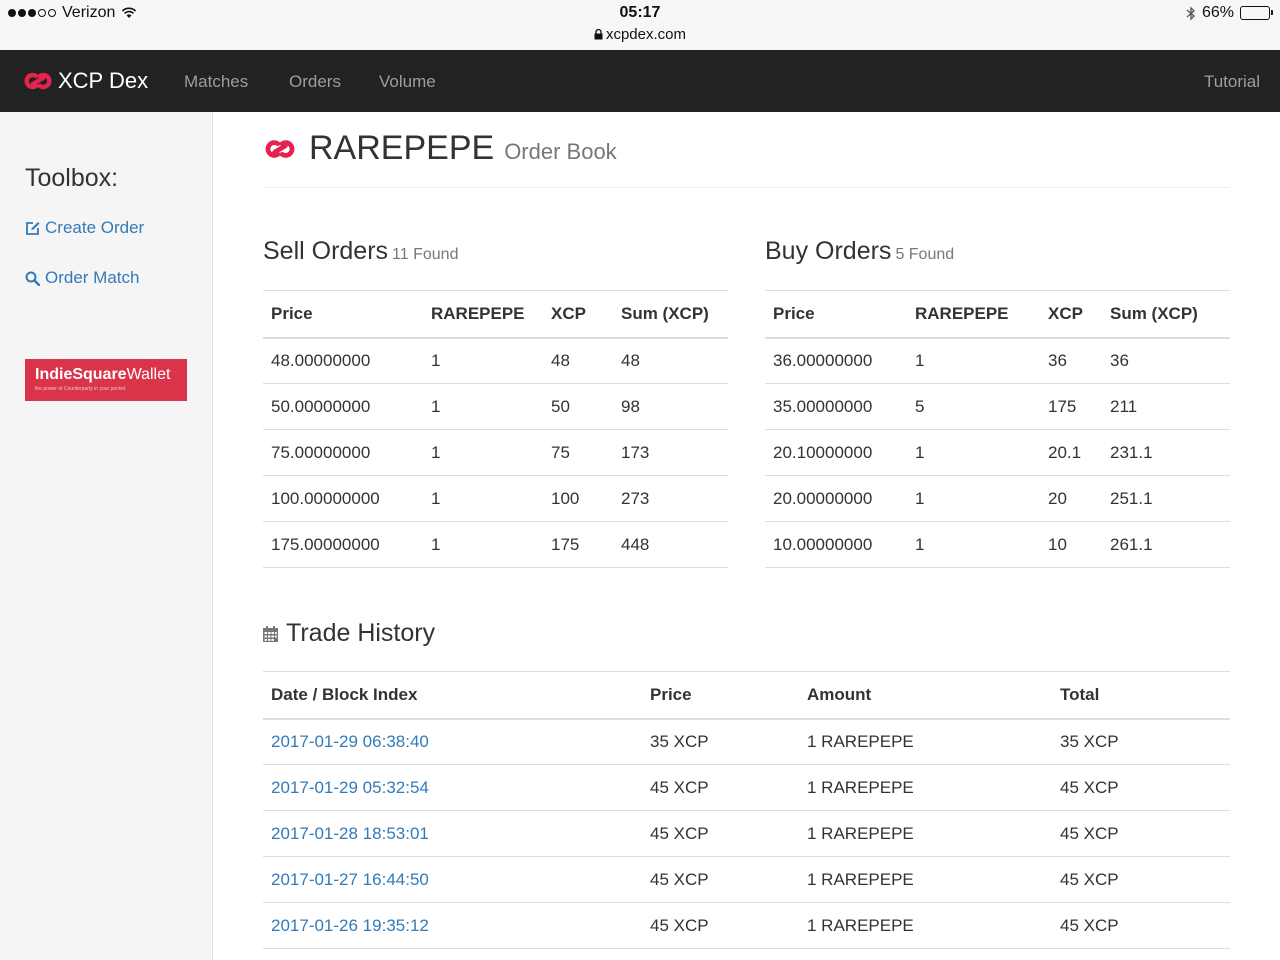 The image size is (1280, 960). I want to click on cell-price: 35 XCP, so click(720, 741).